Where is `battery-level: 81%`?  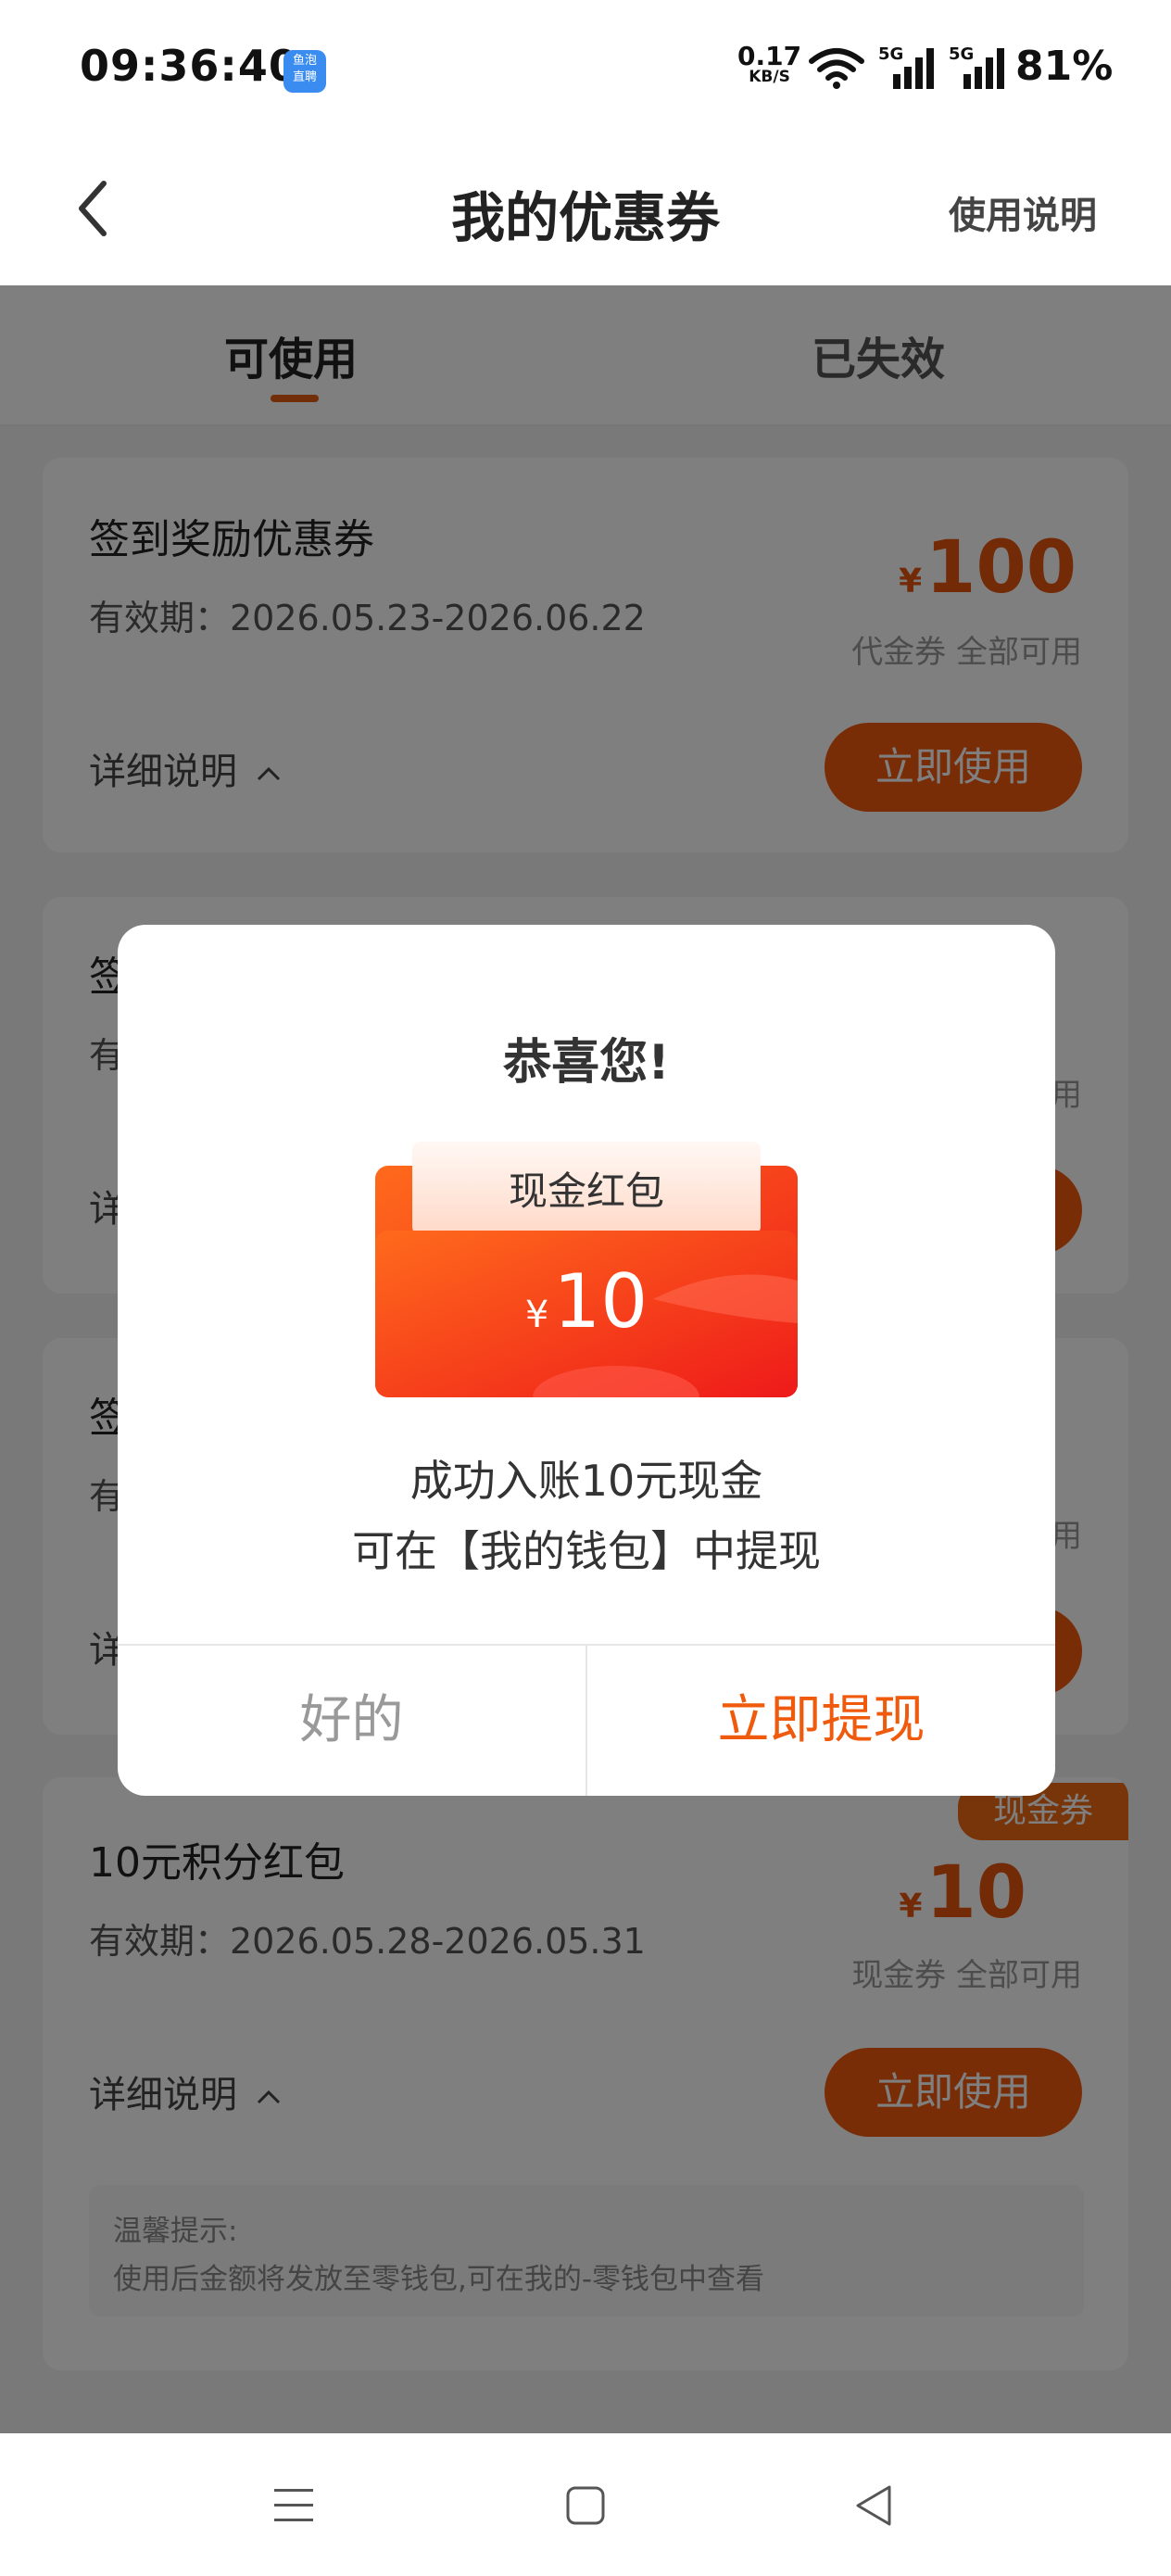
battery-level: 81% is located at coordinates (1065, 66).